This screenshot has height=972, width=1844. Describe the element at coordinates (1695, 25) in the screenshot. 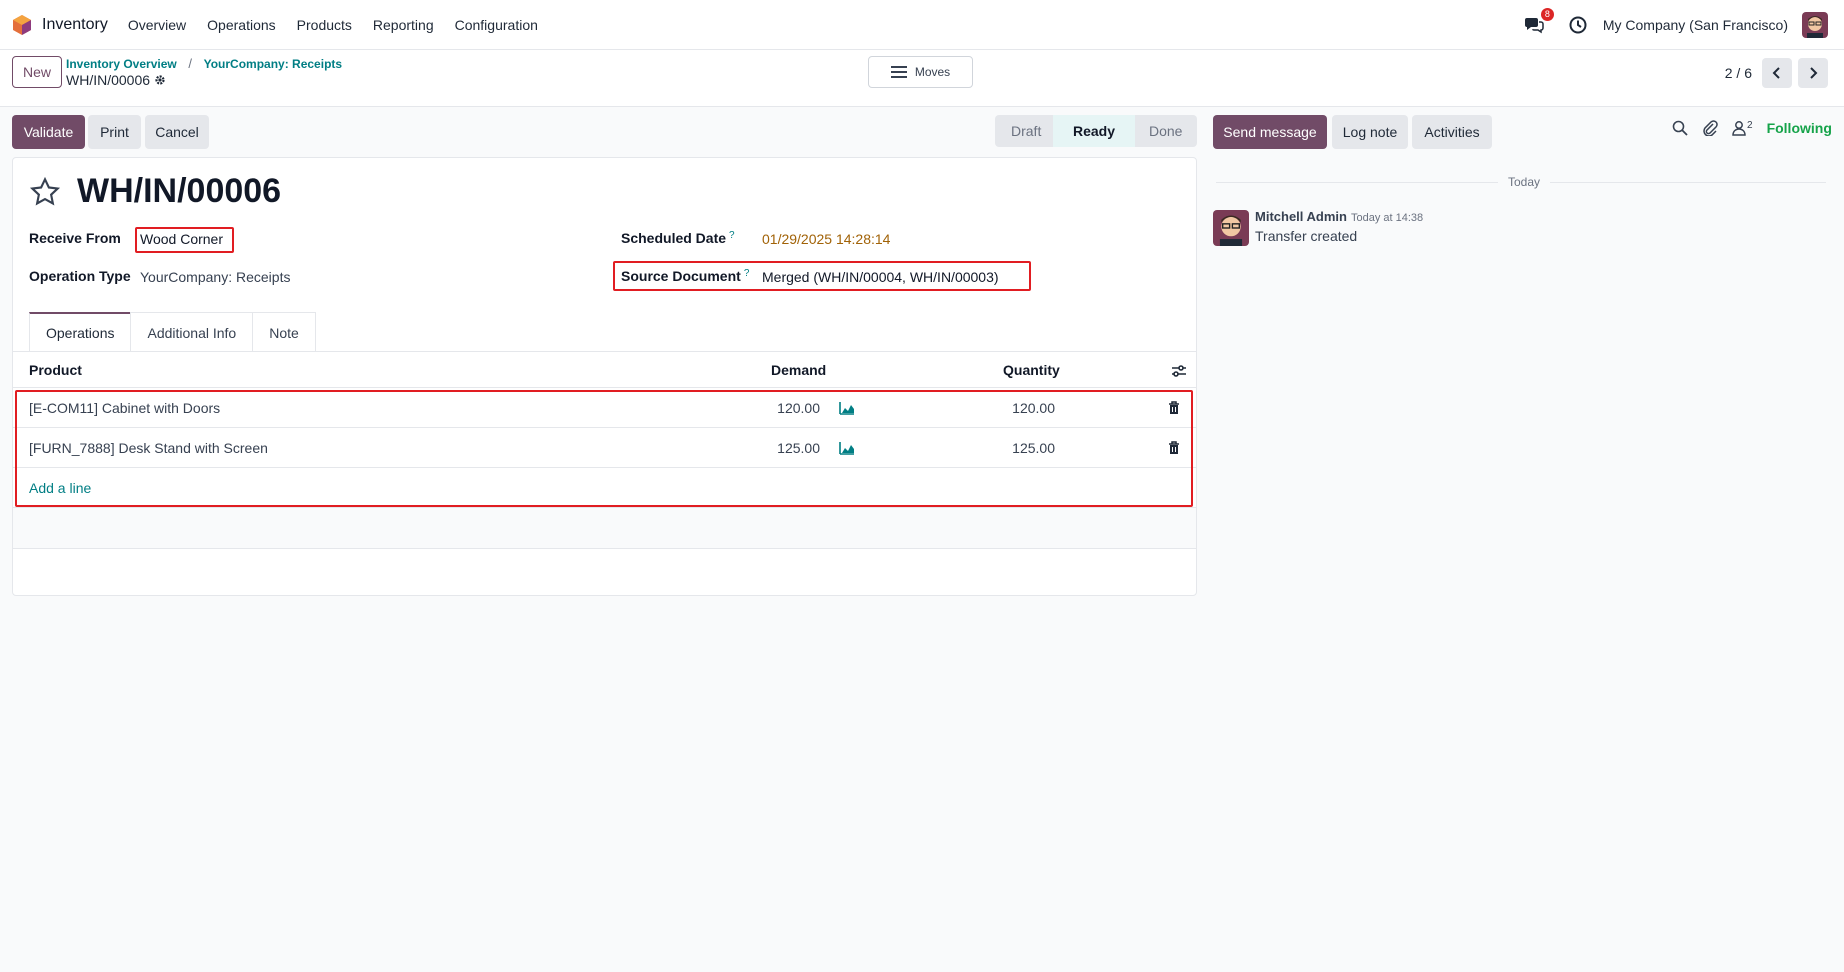

I see `company-switcher: My Company (San Francisco)` at that location.